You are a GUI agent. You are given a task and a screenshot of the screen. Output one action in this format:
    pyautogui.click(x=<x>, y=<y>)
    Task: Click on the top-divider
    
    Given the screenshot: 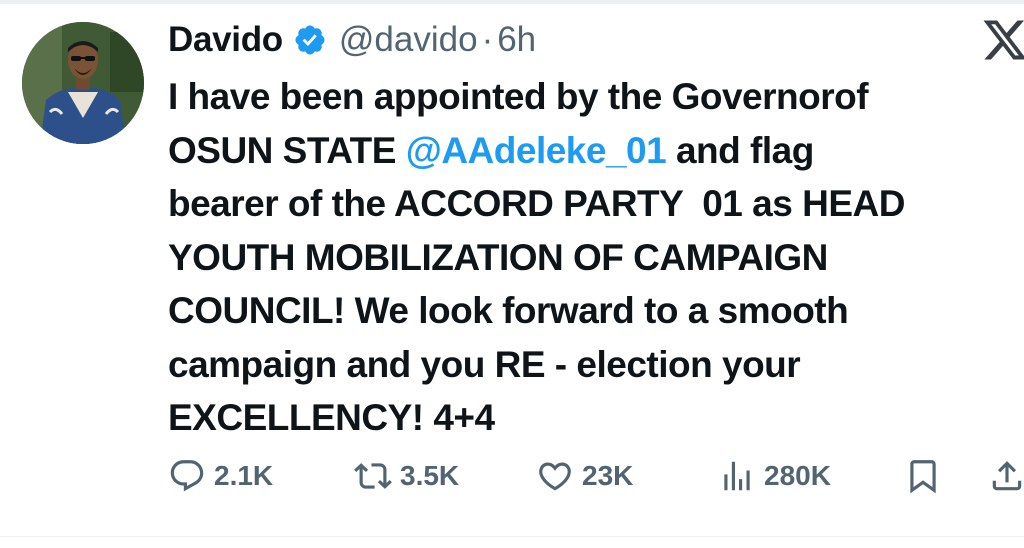 What is the action you would take?
    pyautogui.click(x=512, y=2)
    